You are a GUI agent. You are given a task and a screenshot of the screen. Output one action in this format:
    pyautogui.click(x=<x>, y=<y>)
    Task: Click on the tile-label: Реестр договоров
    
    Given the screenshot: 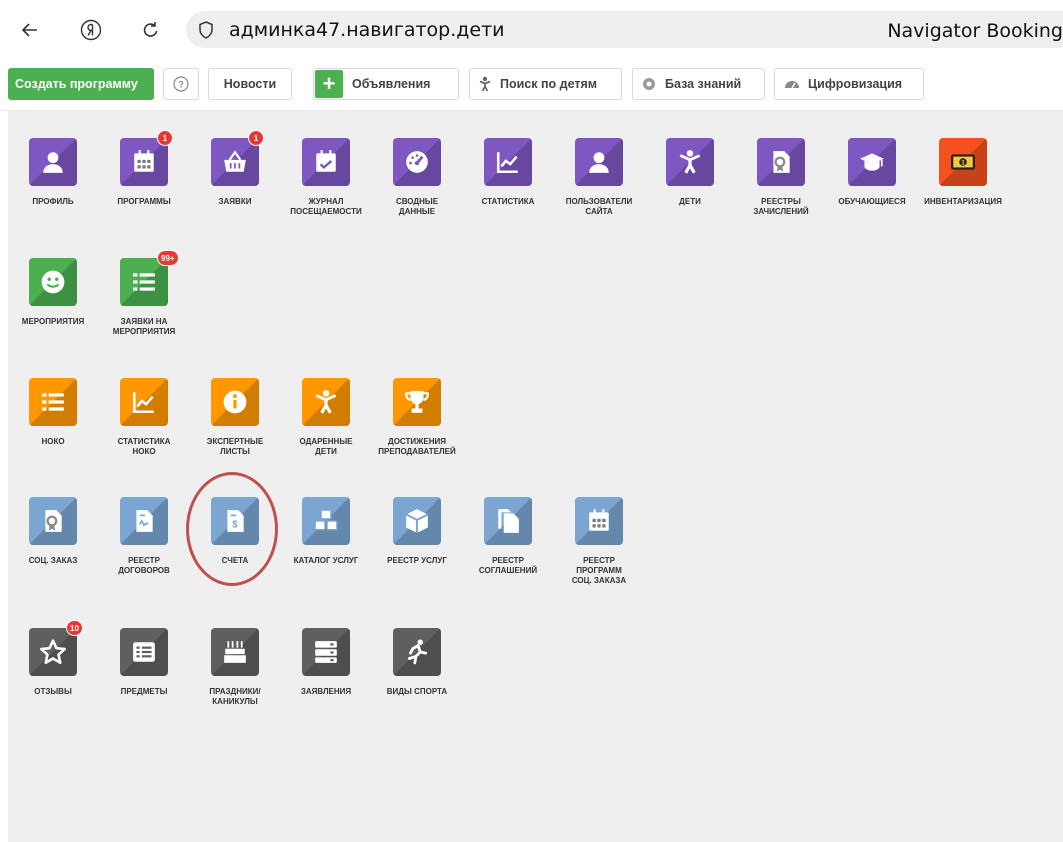 What is the action you would take?
    pyautogui.click(x=144, y=565)
    